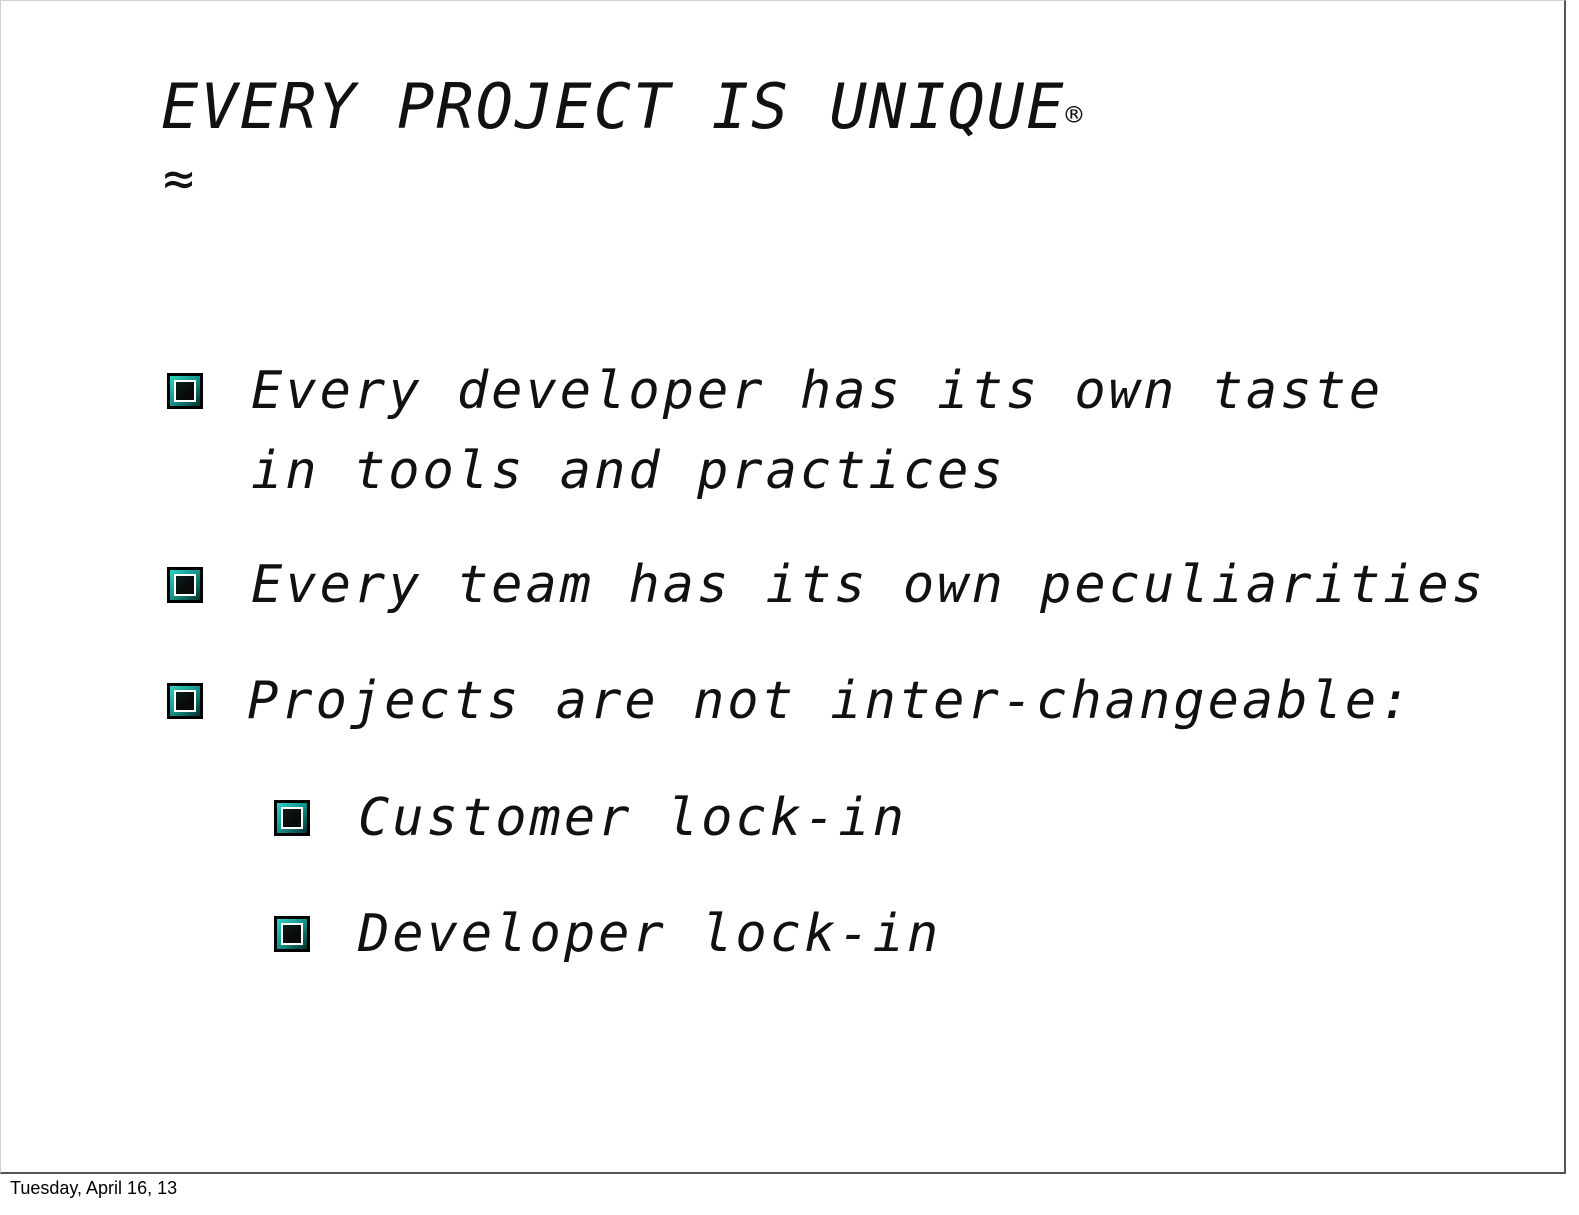  What do you see at coordinates (650, 934) in the screenshot?
I see `sub-bullet-text: Developer lock-in` at bounding box center [650, 934].